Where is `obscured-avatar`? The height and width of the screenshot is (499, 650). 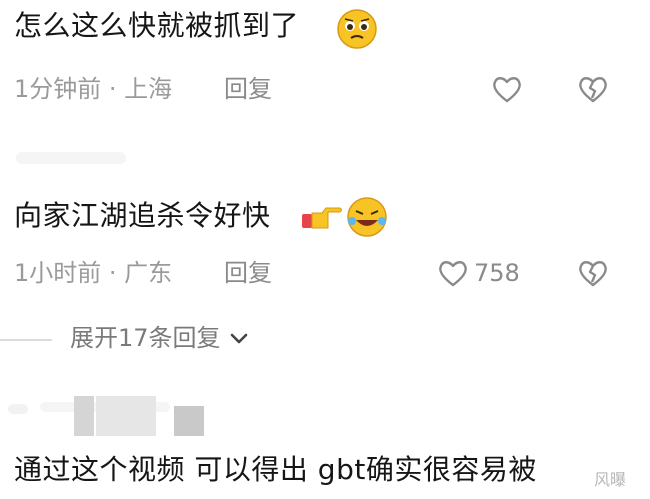 obscured-avatar is located at coordinates (18, 409).